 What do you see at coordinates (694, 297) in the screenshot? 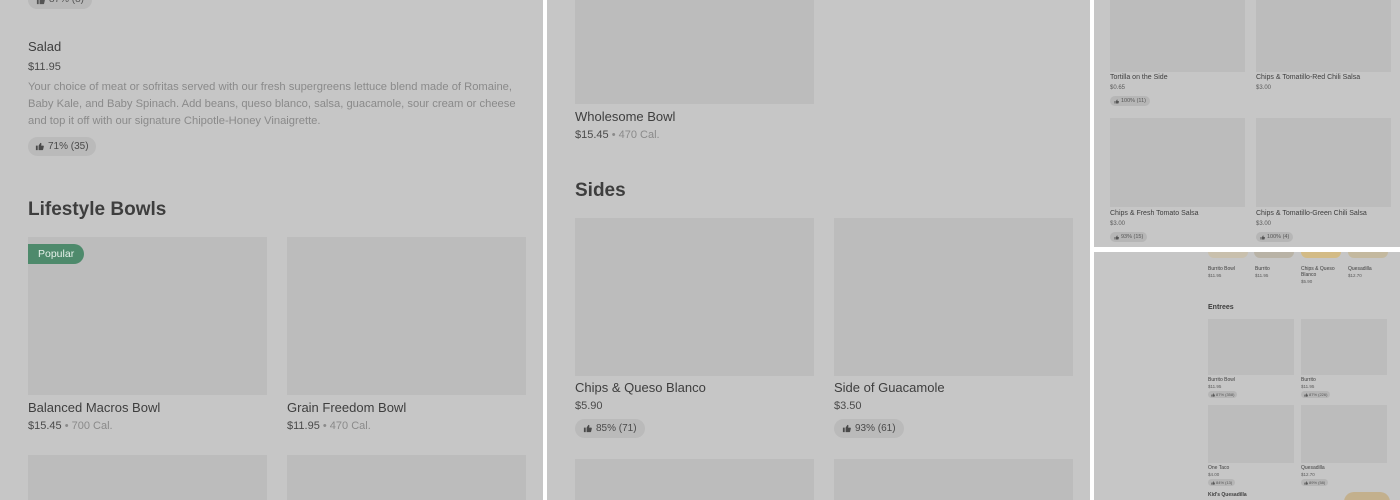
I see `item-image-chips-queso-blanco` at bounding box center [694, 297].